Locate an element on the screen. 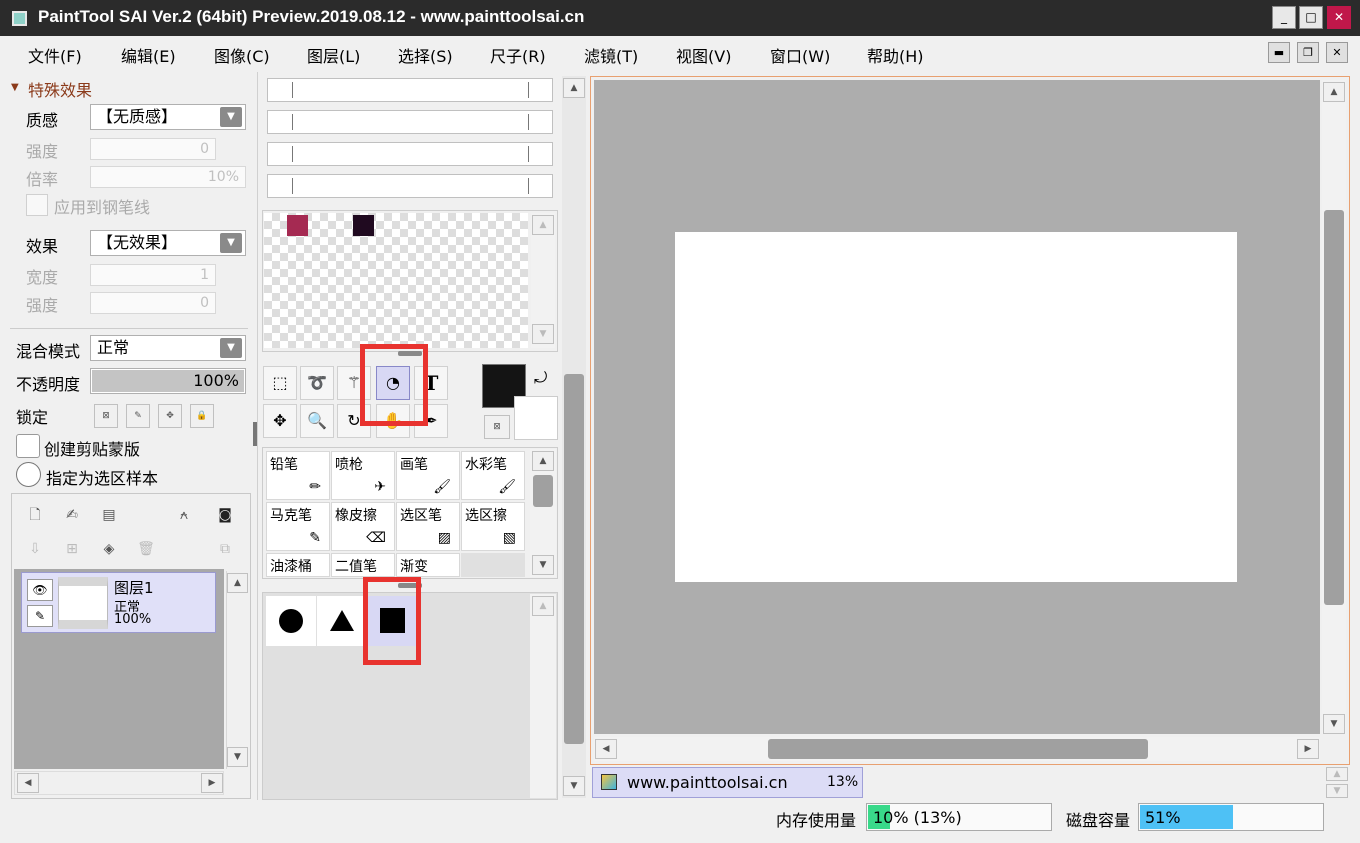  menu-window: 窗口(W) is located at coordinates (800, 55).